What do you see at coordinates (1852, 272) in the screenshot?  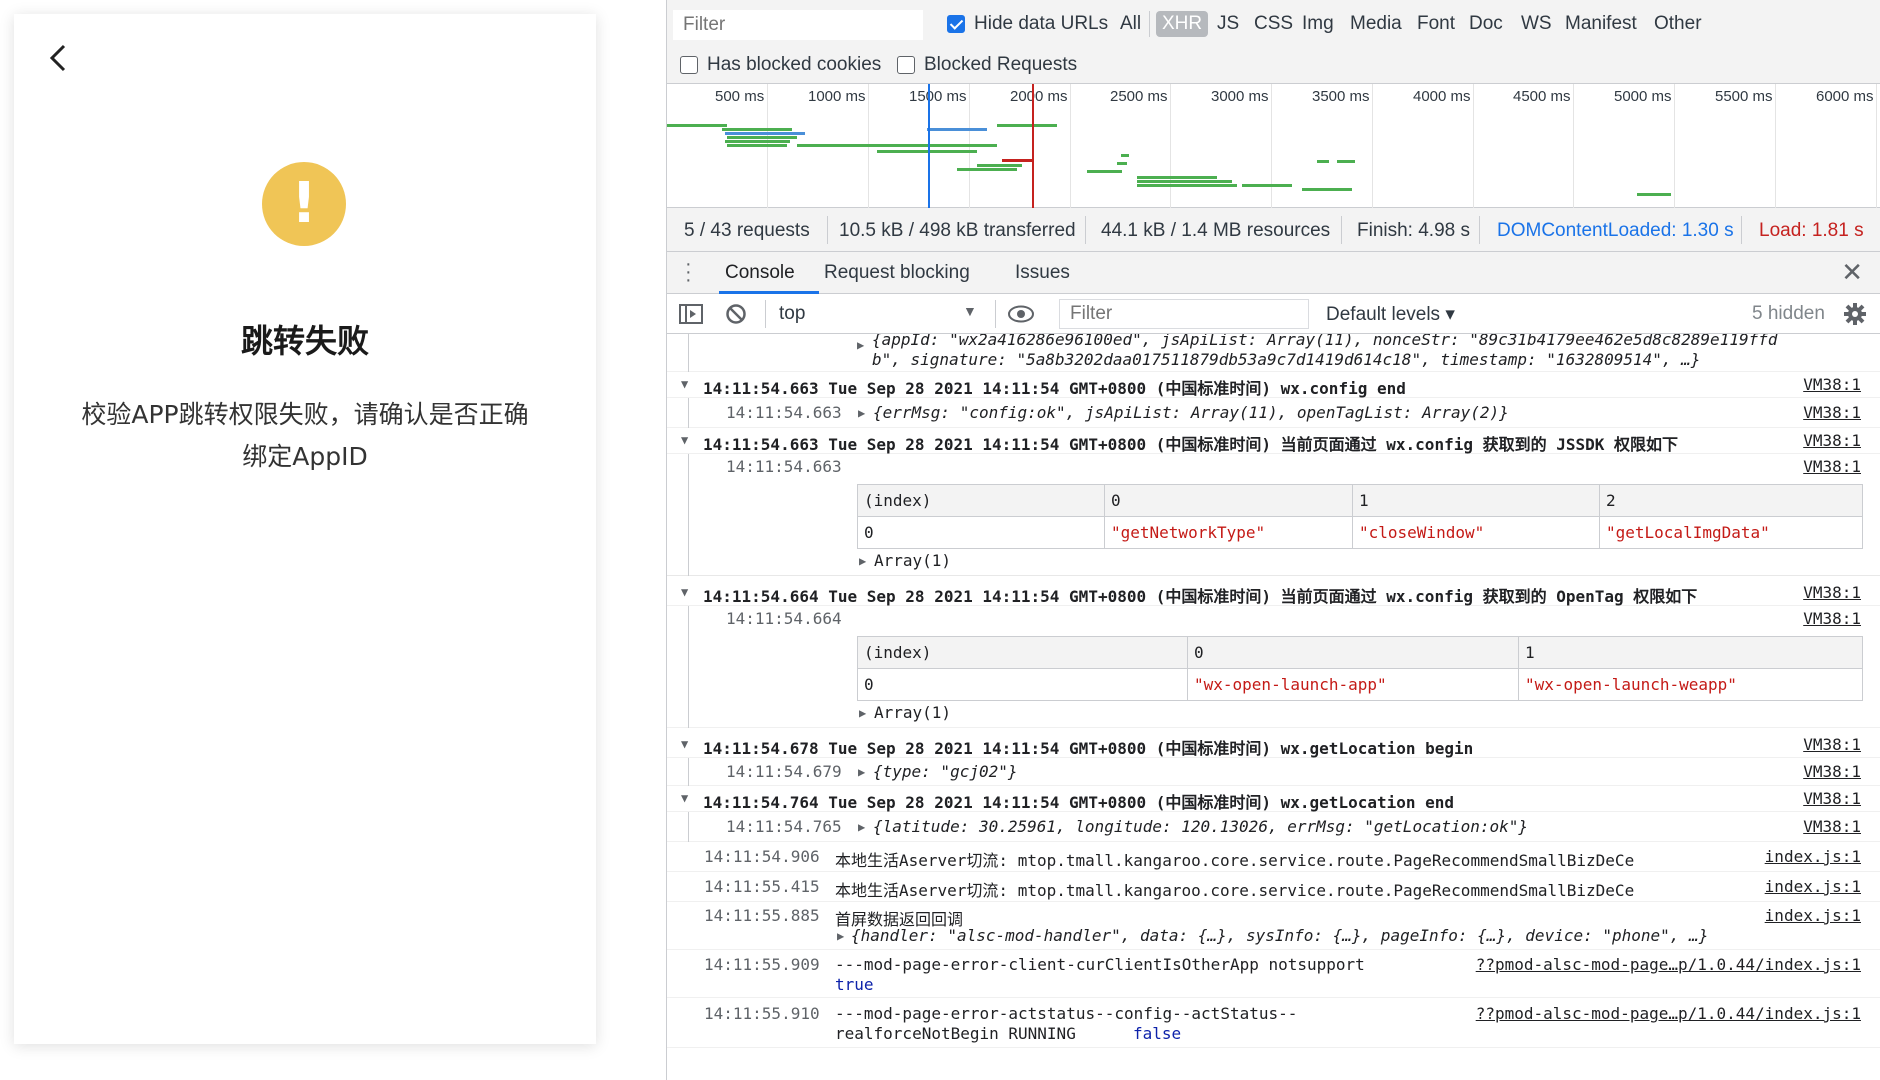 I see `close-drawer-icon: ✕` at bounding box center [1852, 272].